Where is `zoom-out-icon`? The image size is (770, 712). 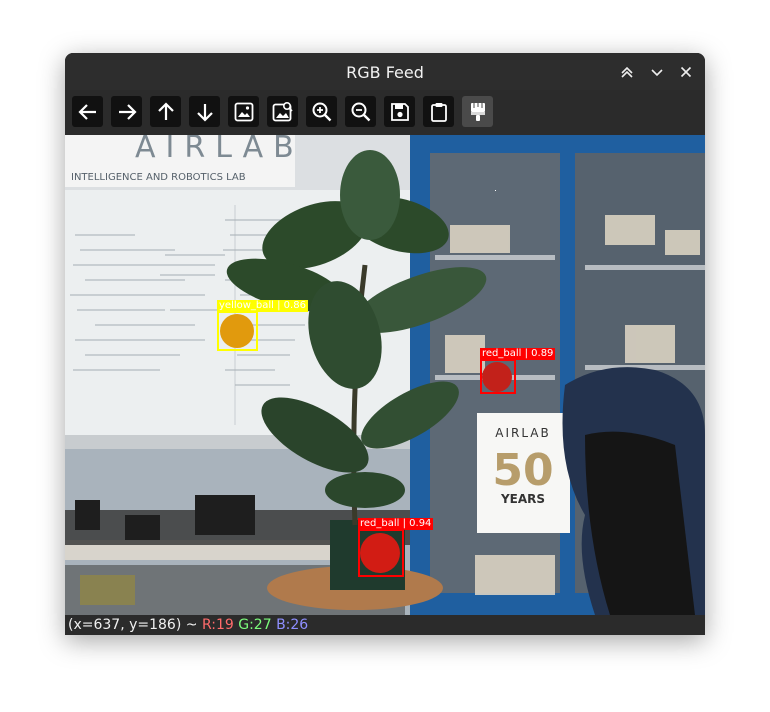
zoom-out-icon is located at coordinates (360, 111).